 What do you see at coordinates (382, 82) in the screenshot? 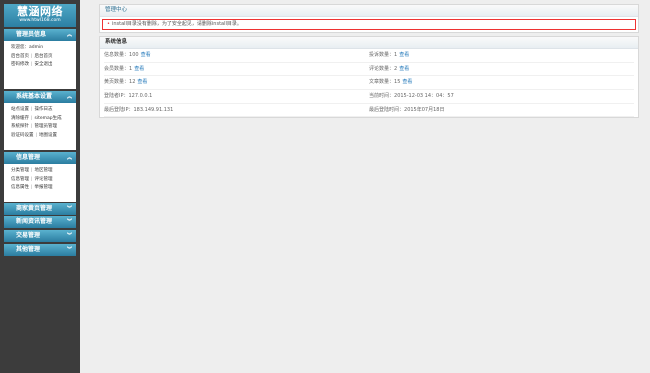
I see `info-label: 文章数量：` at bounding box center [382, 82].